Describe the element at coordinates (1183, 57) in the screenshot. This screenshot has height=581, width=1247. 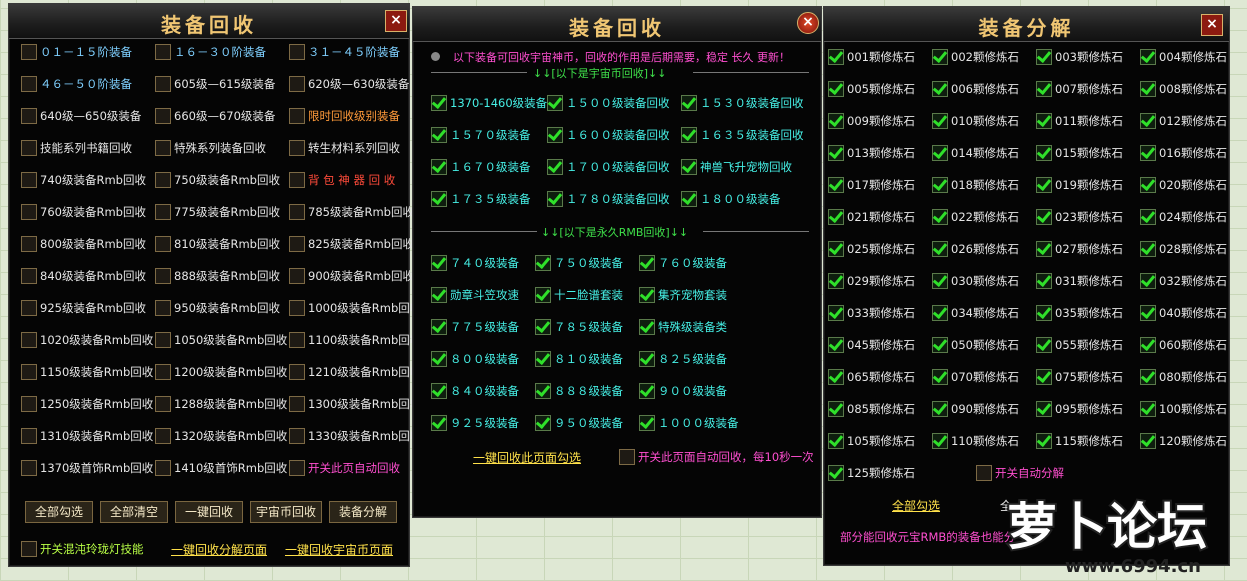
I see `decompose-option: 004颗修炼石` at that location.